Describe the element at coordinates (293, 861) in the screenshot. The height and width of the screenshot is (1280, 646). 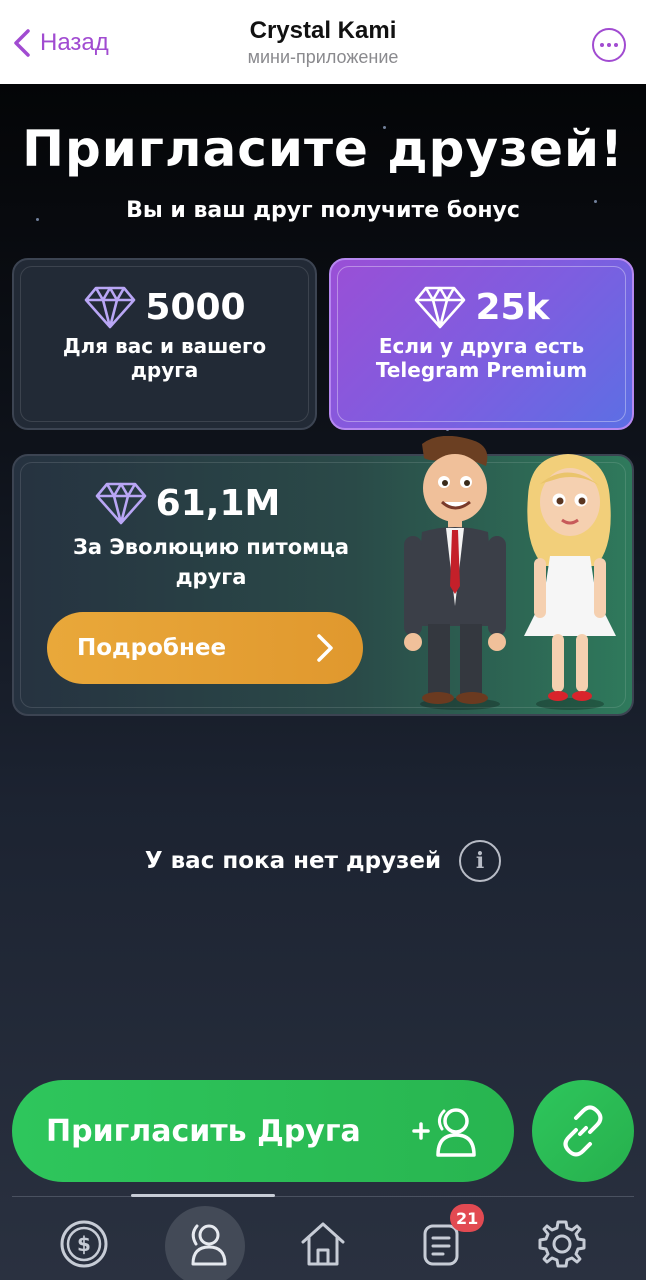
I see `empty-friends-text: У вас пока нет друзей` at that location.